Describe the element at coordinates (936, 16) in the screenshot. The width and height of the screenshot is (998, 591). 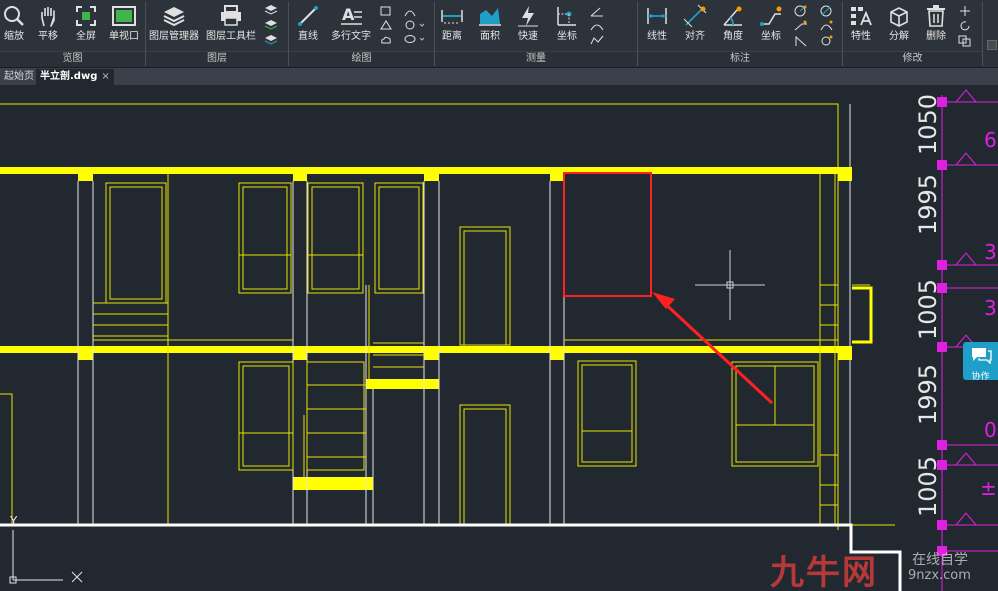
I see `trash-icon` at that location.